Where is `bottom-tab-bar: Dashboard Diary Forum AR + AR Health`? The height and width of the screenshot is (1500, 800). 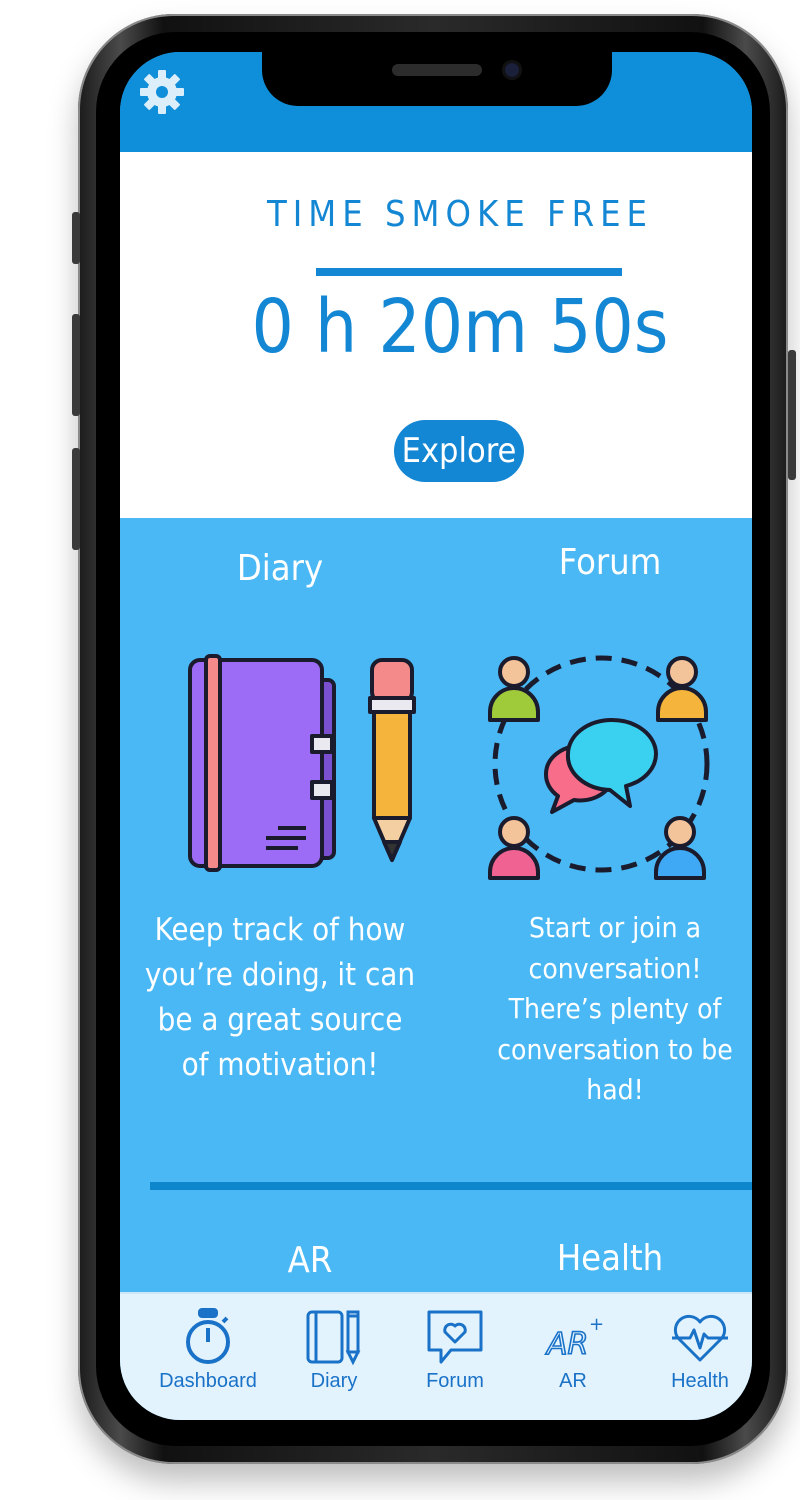
bottom-tab-bar: Dashboard Diary Forum AR + AR Health is located at coordinates (436, 1356).